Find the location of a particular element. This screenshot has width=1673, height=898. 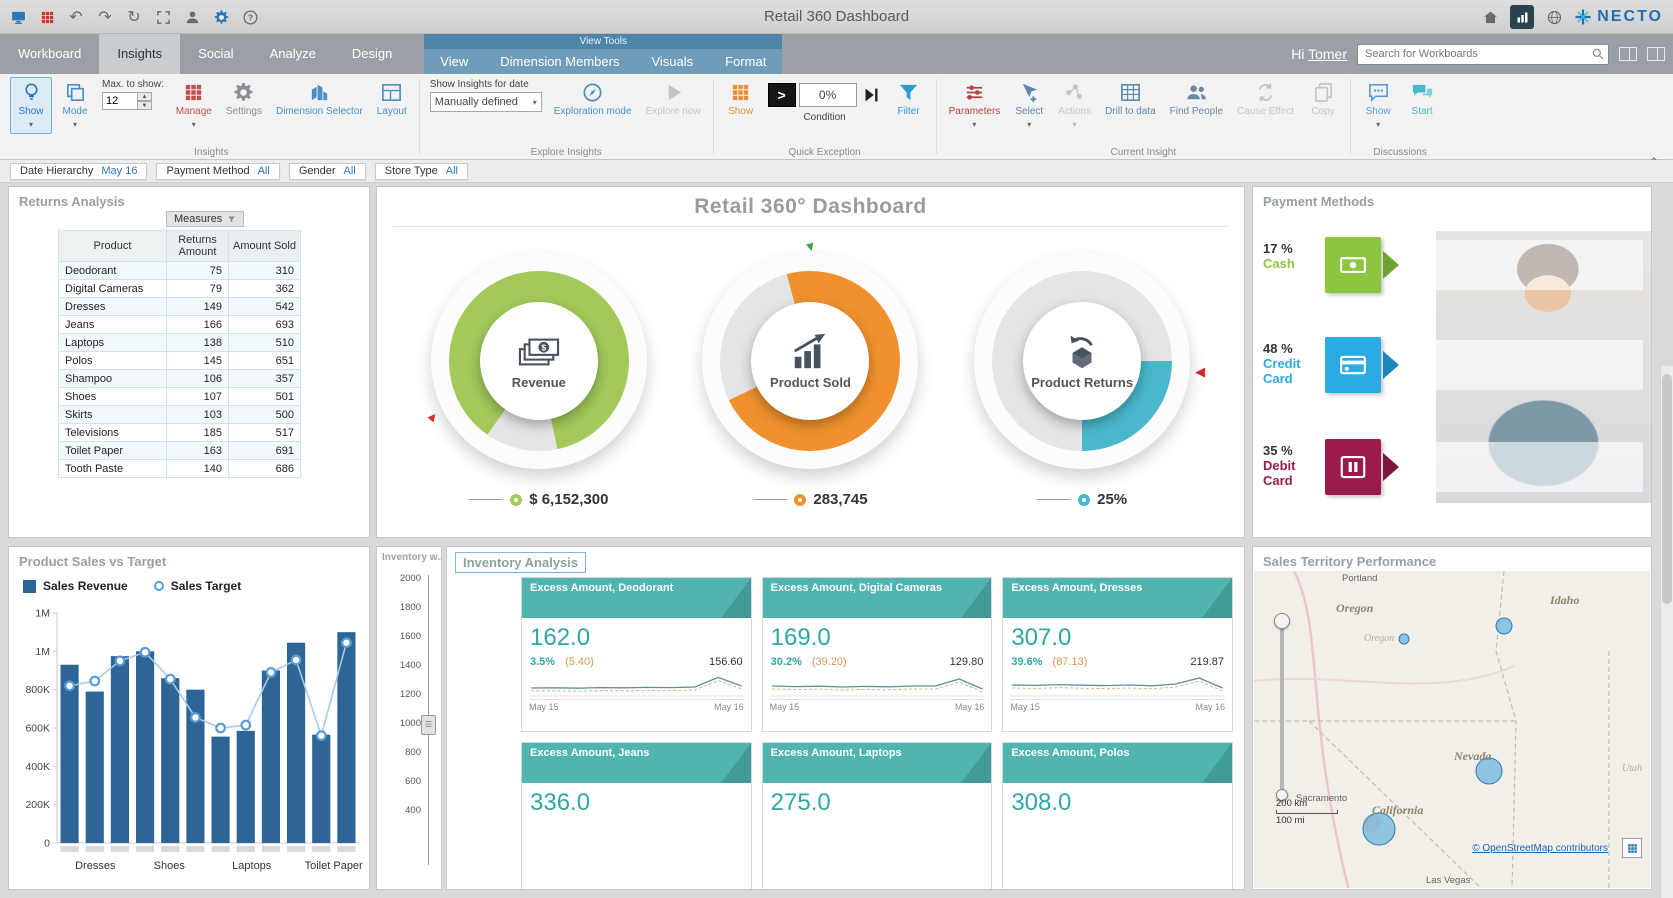

search-icon is located at coordinates (1598, 54).